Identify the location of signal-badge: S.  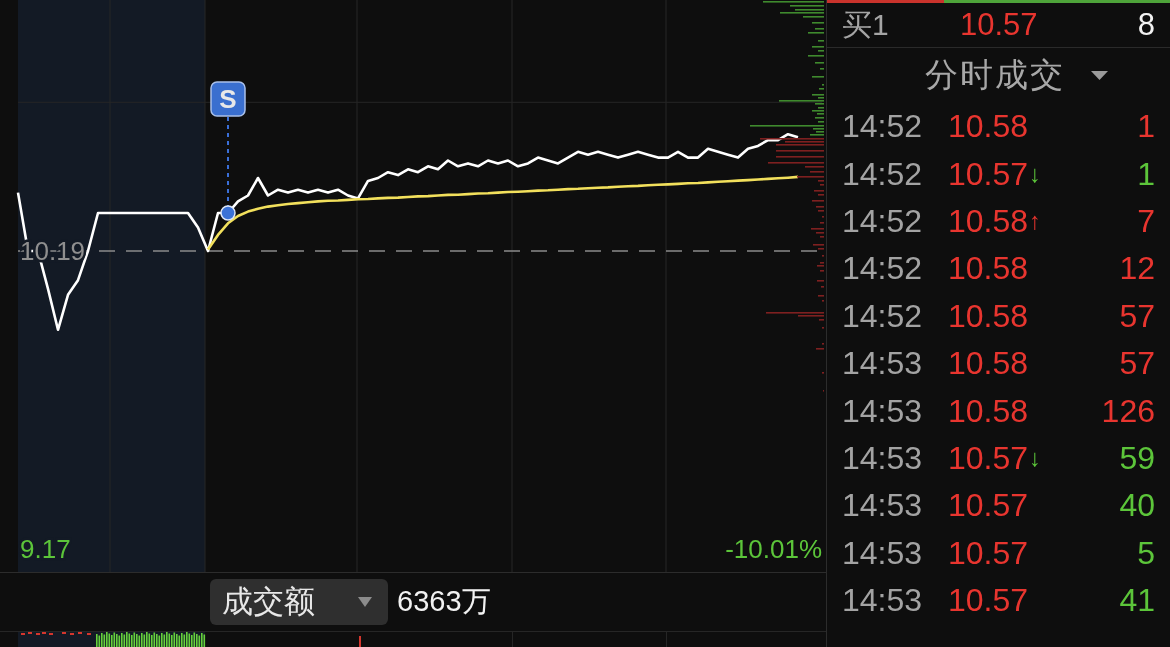
(228, 99).